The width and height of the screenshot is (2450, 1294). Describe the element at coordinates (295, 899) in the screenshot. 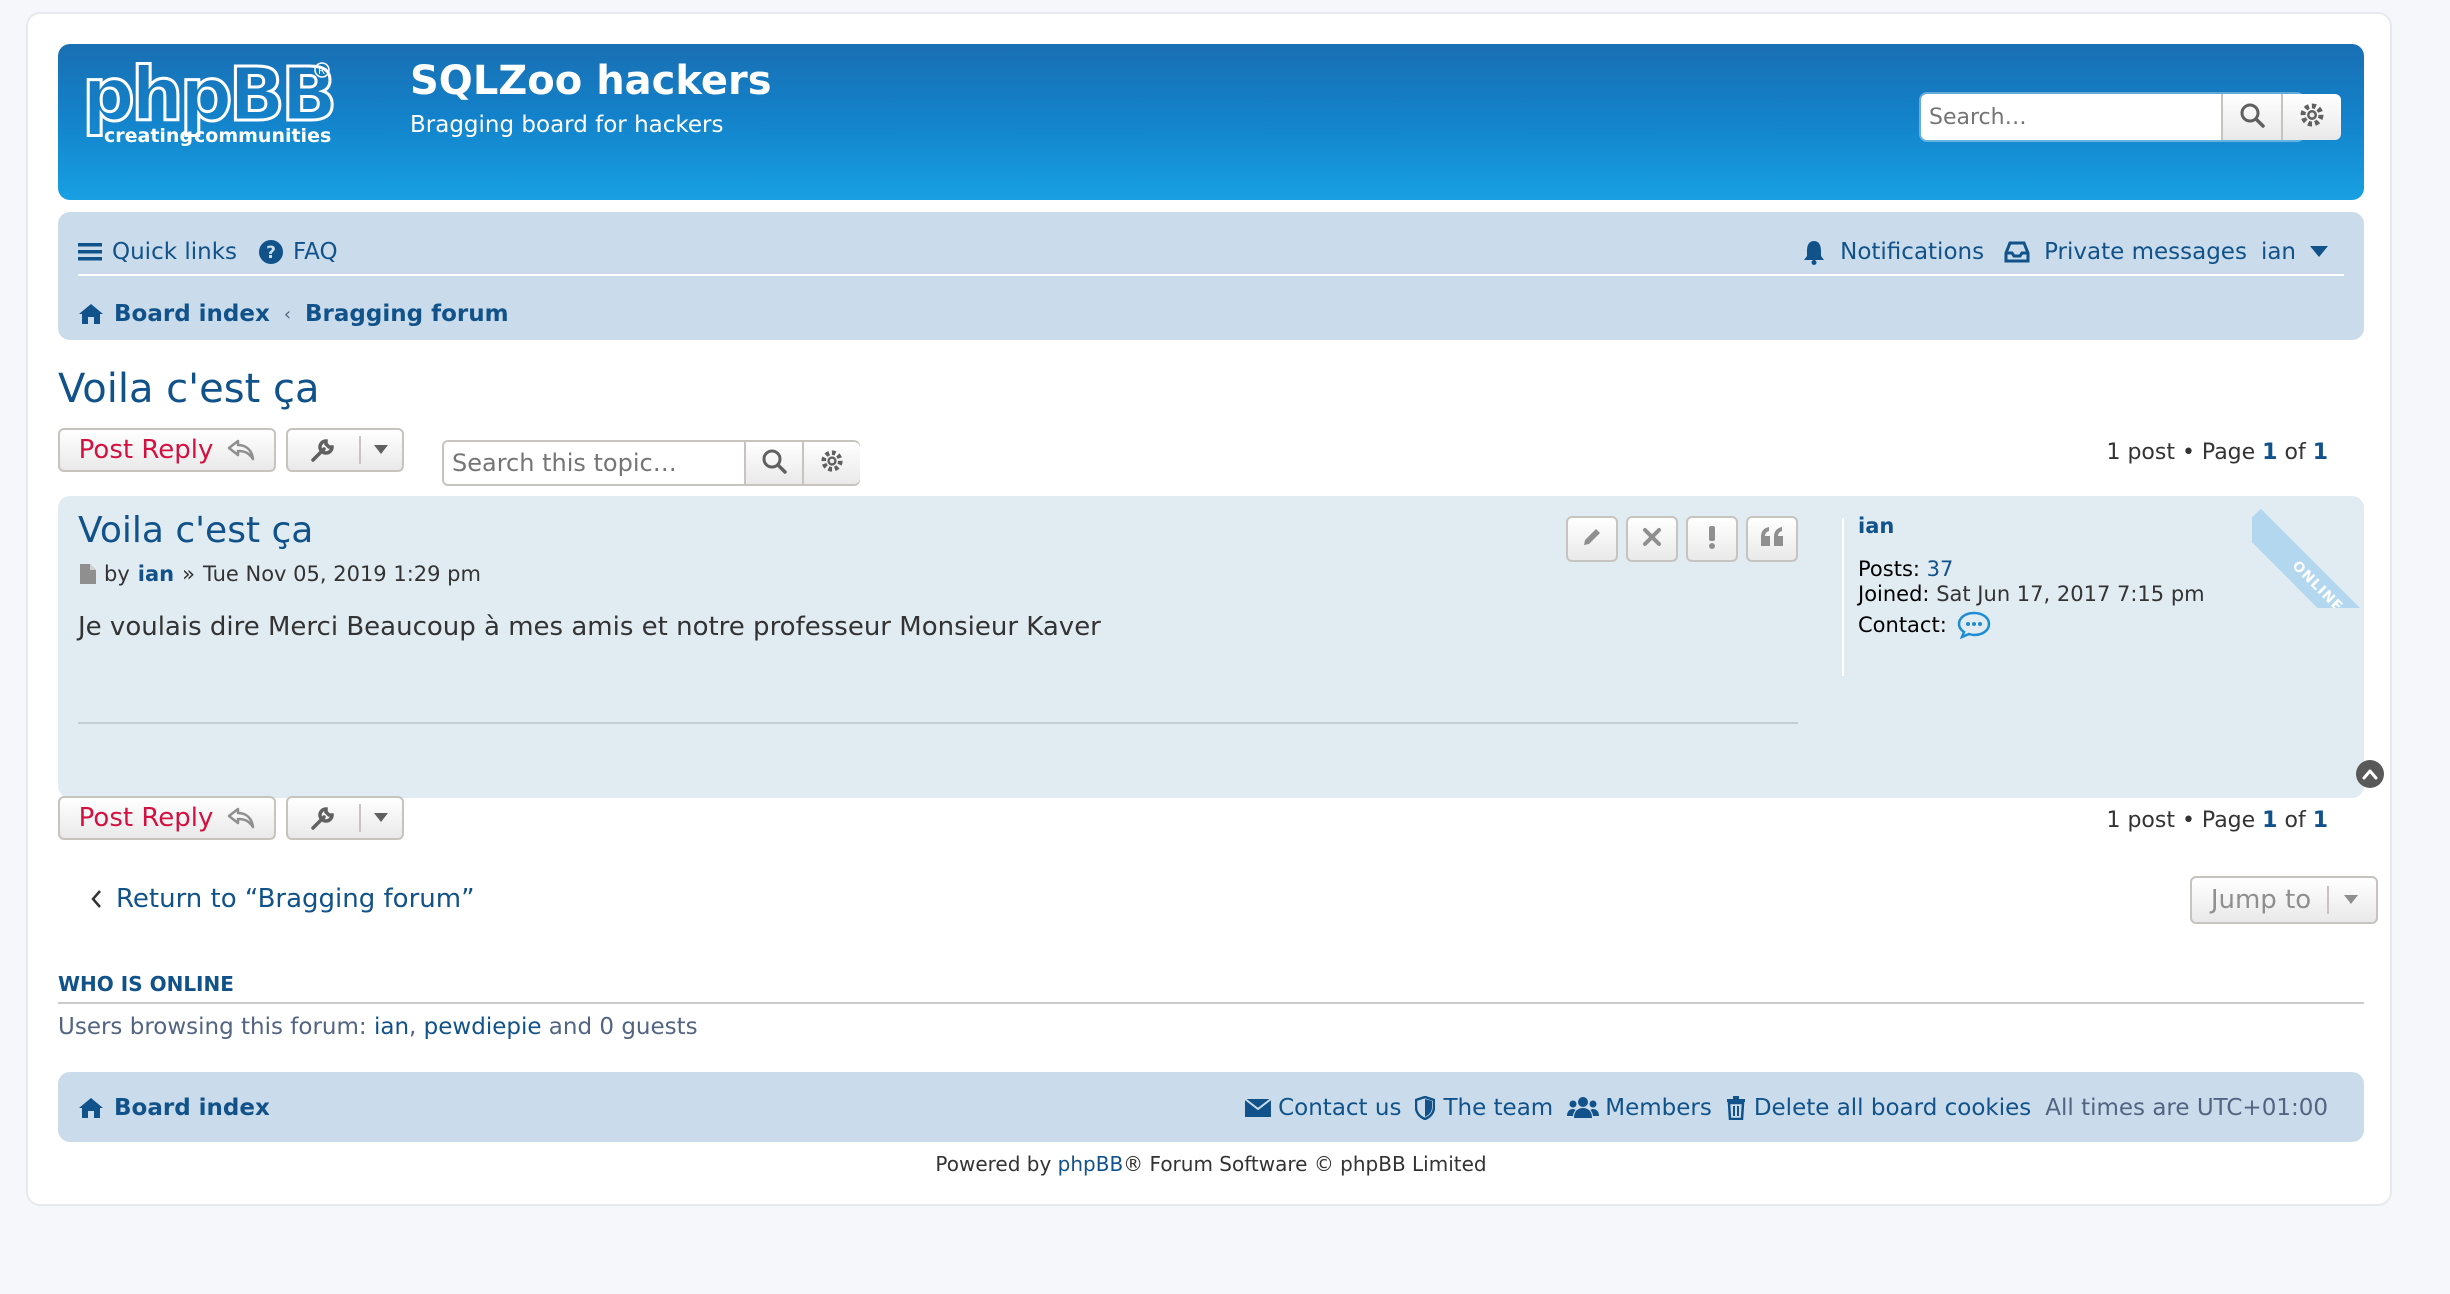

I see `return-to-forum-label: Return to “Bragging forum”` at that location.